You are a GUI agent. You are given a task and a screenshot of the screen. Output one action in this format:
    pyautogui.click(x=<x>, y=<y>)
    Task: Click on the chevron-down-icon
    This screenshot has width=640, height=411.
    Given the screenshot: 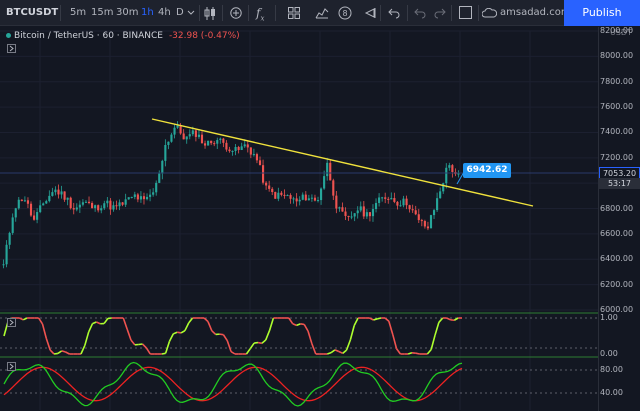 What is the action you would take?
    pyautogui.click(x=191, y=13)
    